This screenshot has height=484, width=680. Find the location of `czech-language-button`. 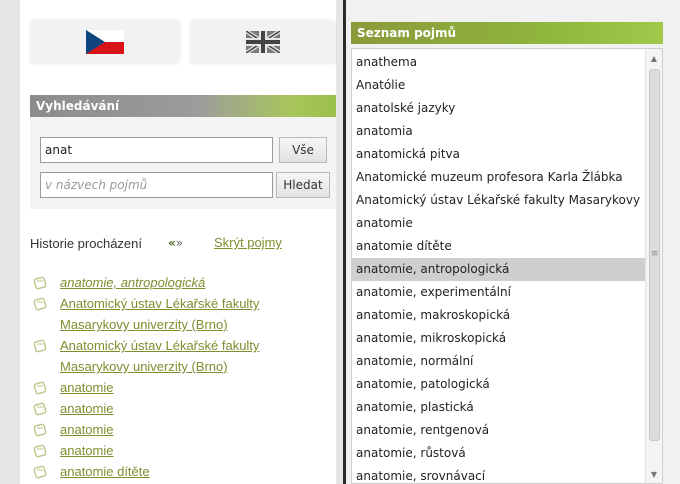

czech-language-button is located at coordinates (105, 42).